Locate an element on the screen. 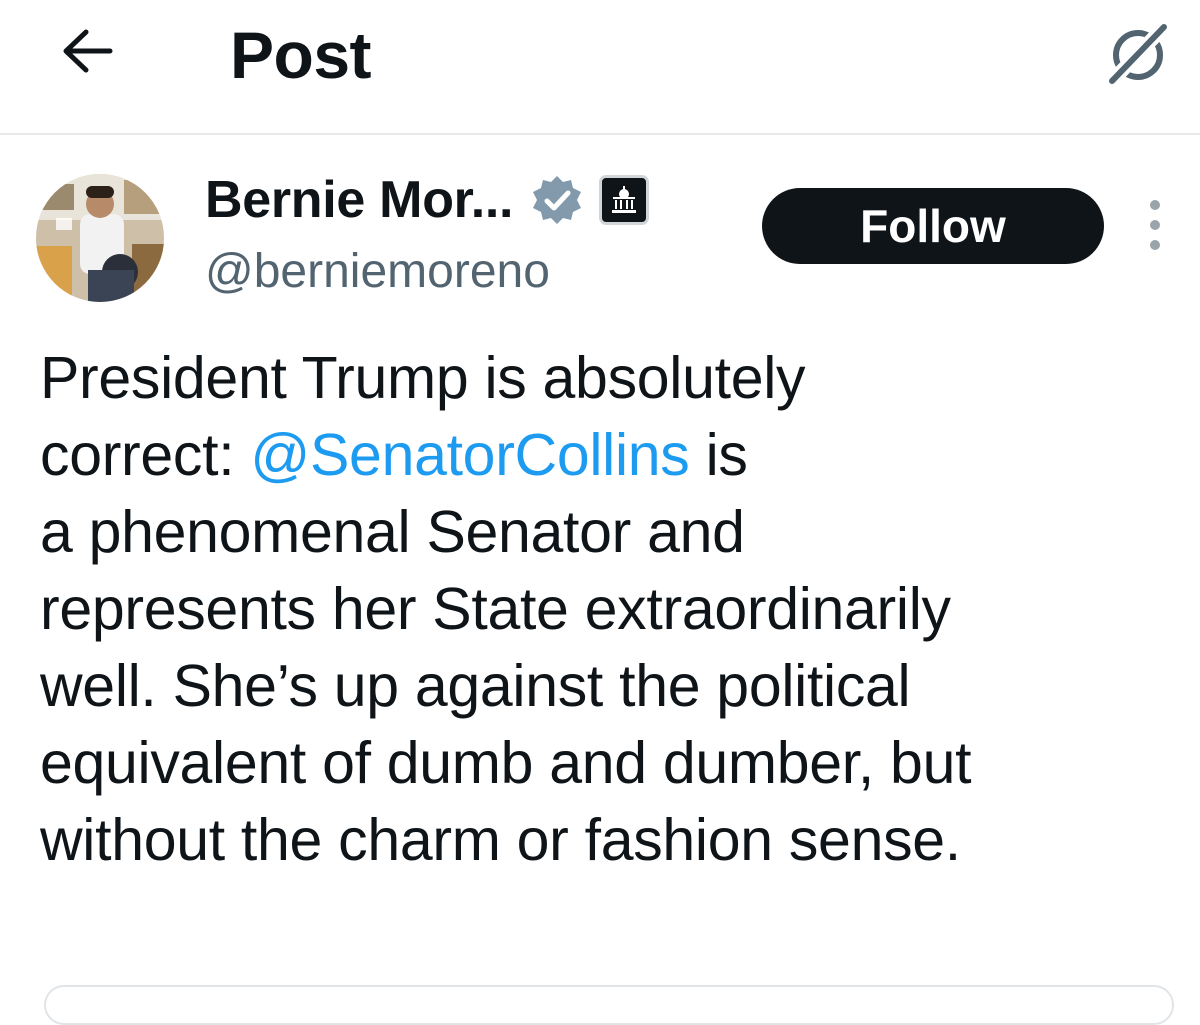  post-text-line: without the charm or fashion sense. is located at coordinates (500, 840).